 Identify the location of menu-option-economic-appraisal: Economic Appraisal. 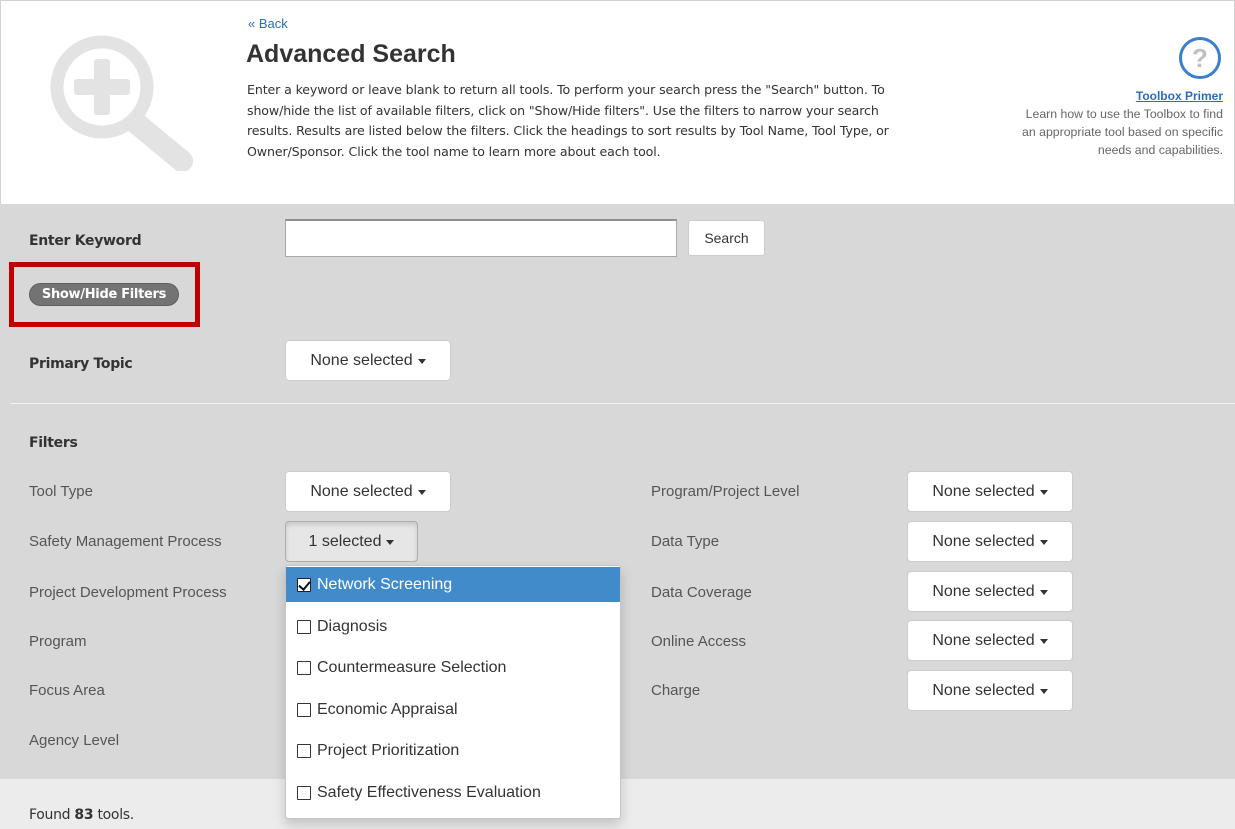
(453, 709).